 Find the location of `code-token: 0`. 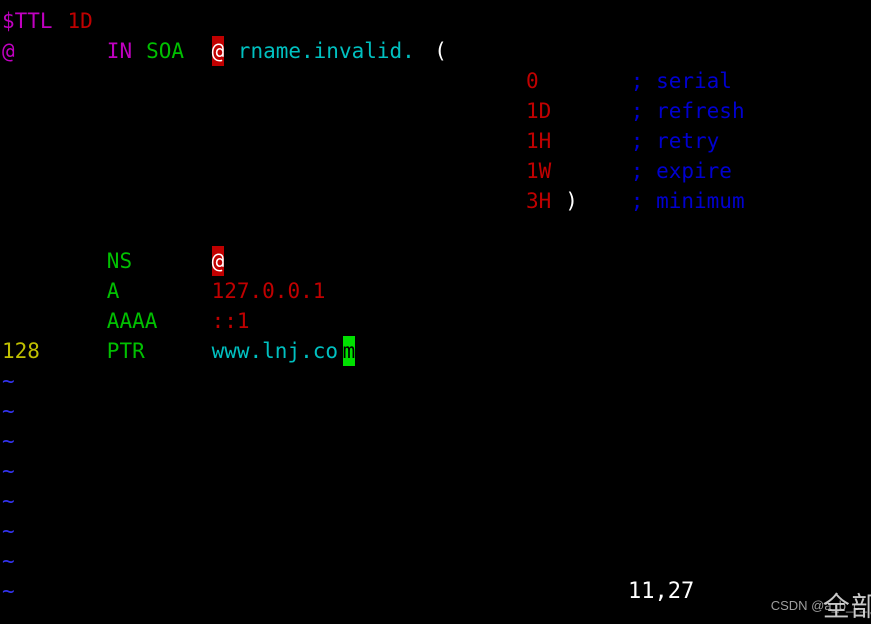

code-token: 0 is located at coordinates (532, 81).